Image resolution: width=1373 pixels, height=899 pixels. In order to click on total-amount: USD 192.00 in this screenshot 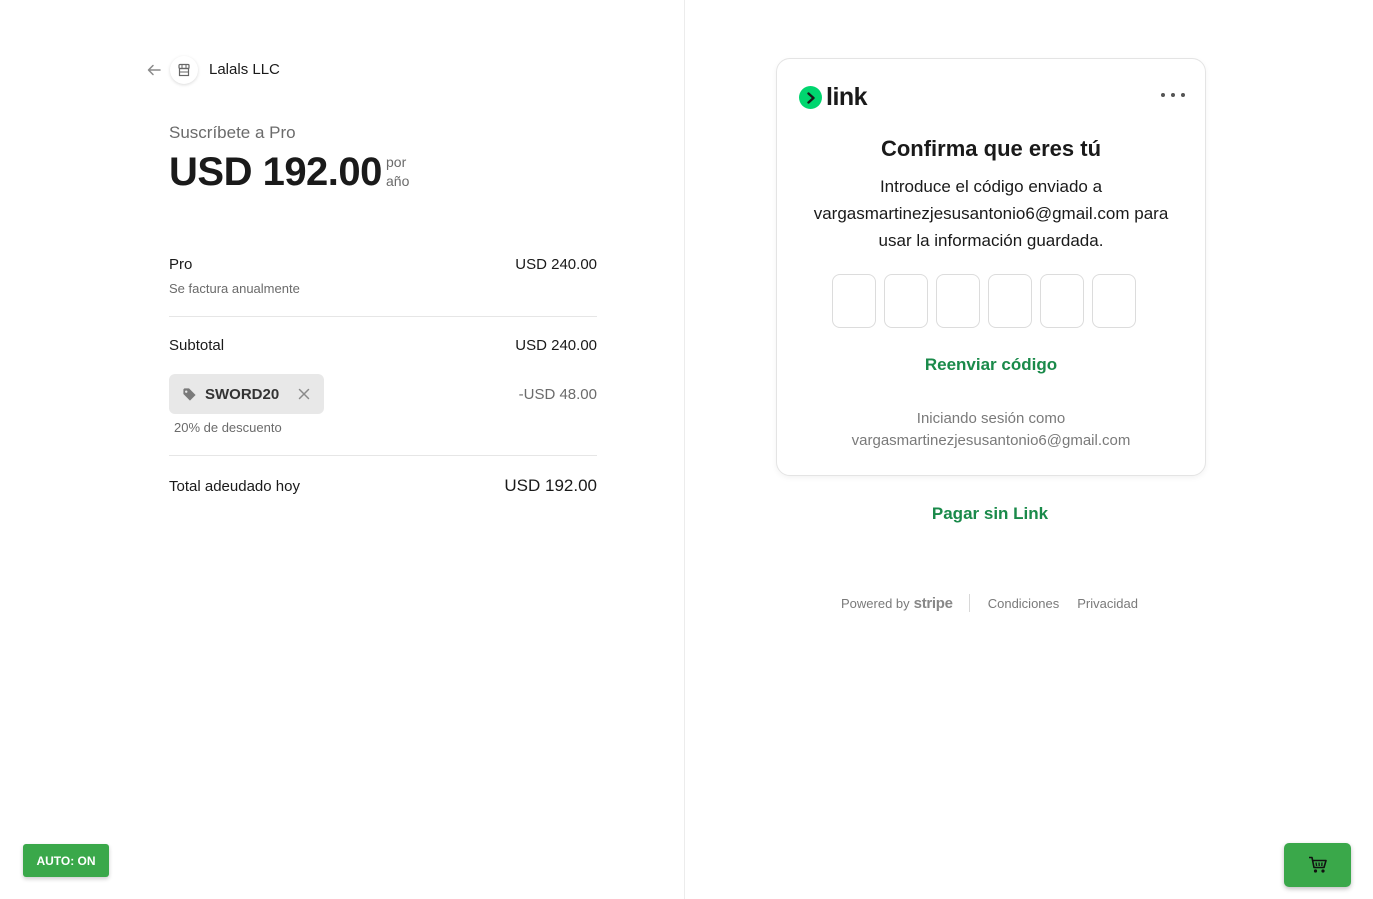, I will do `click(550, 485)`.